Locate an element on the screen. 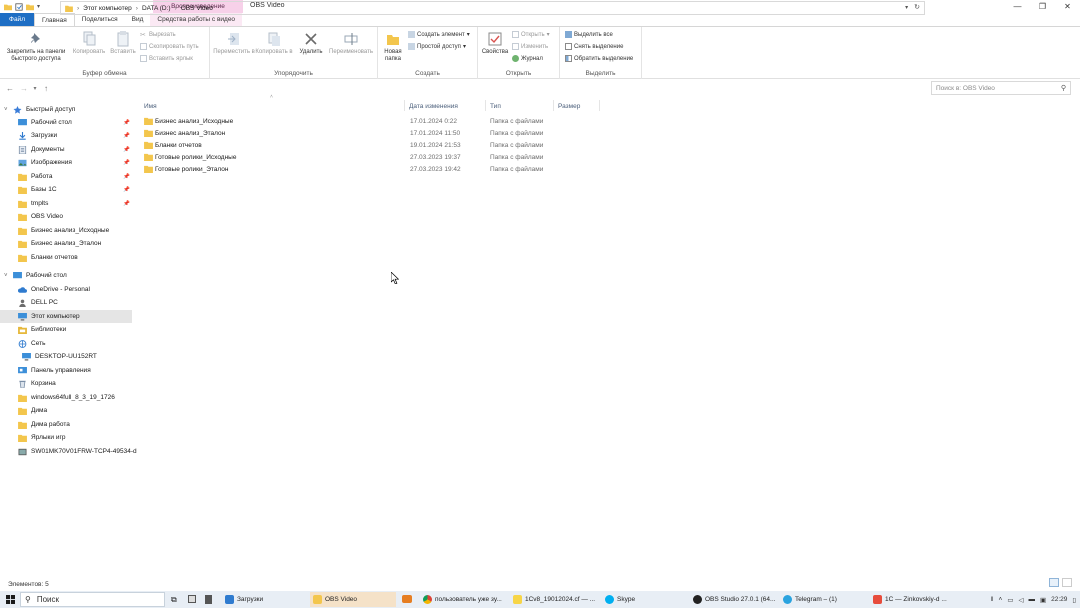 This screenshot has width=1080, height=608. calculator-icon is located at coordinates (208, 599).